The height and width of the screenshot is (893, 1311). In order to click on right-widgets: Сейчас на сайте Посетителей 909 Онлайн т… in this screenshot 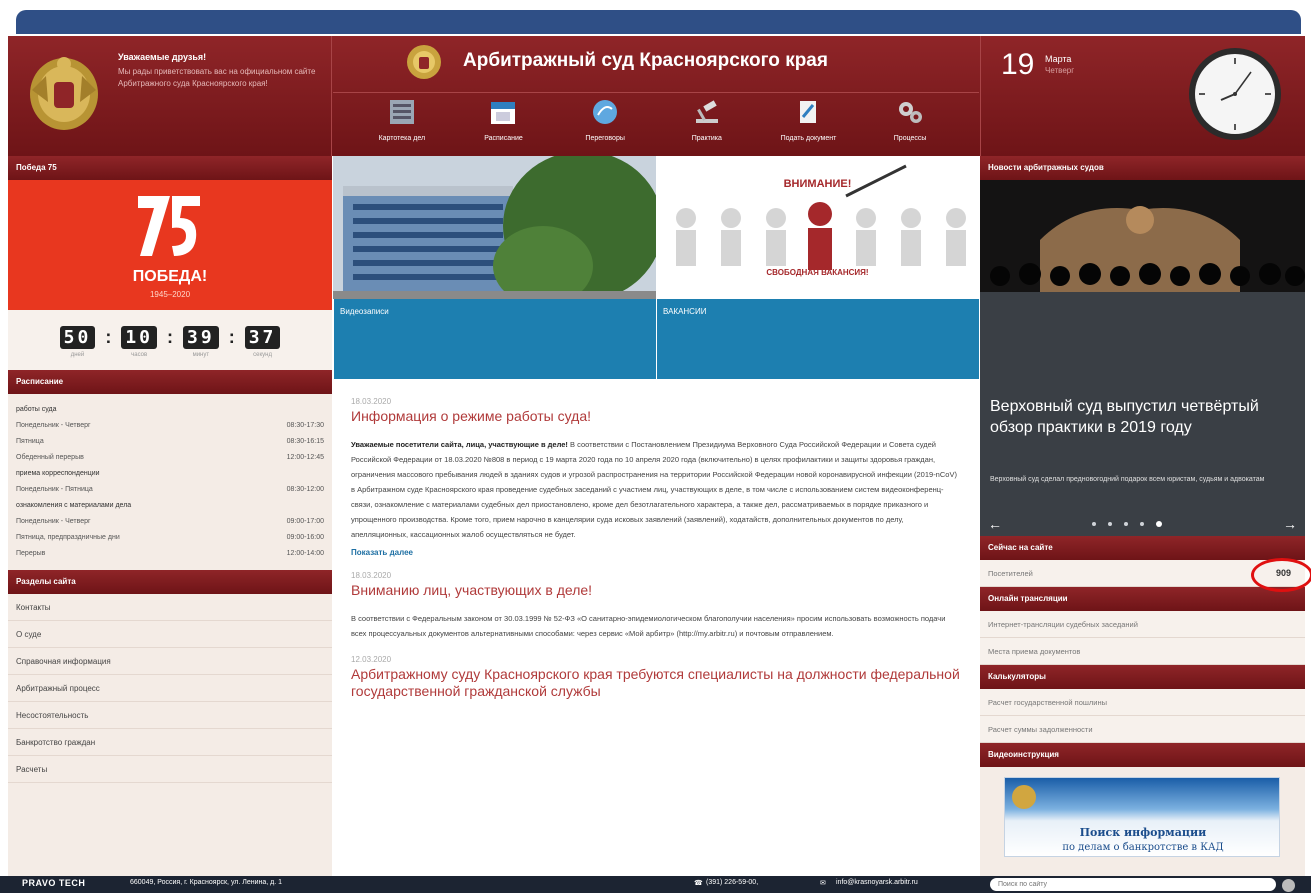, I will do `click(1145, 701)`.